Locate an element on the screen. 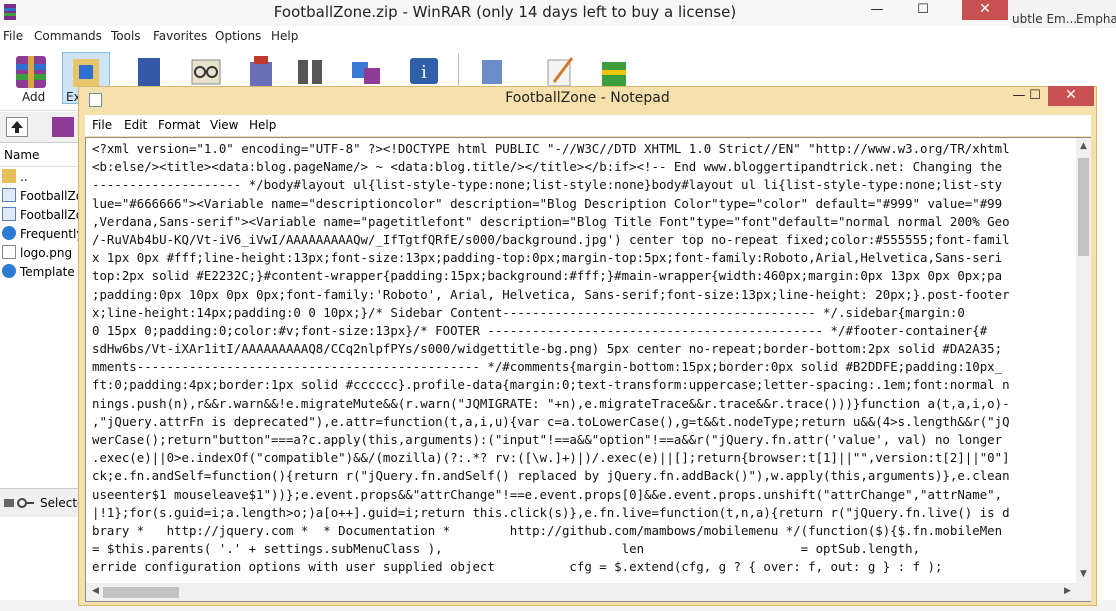 Image resolution: width=1116 pixels, height=611 pixels. list-item: Template s is located at coordinates (40, 273).